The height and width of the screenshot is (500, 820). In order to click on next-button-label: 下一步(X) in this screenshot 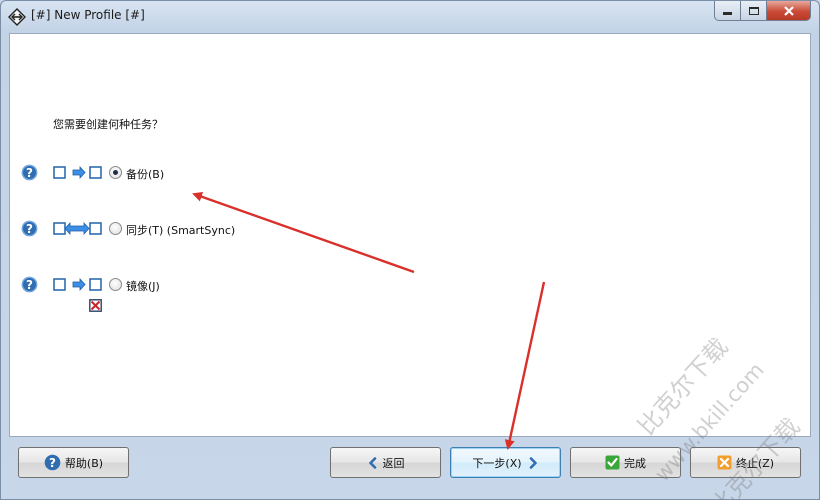, I will do `click(497, 463)`.